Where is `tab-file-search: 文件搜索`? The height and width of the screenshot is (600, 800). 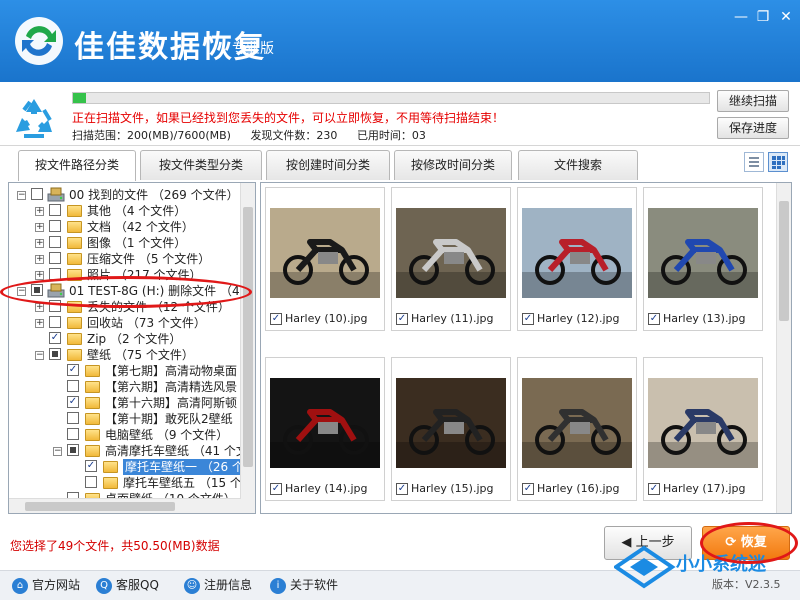 tab-file-search: 文件搜索 is located at coordinates (578, 165).